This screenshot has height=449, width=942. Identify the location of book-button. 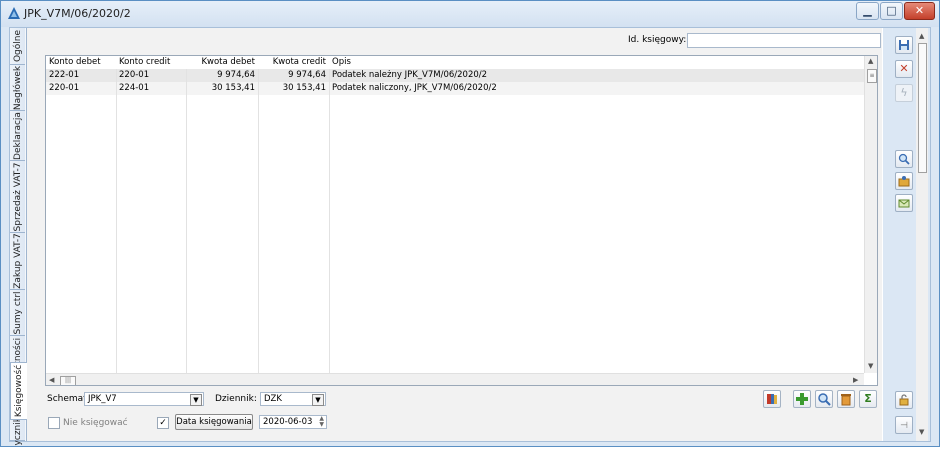
(772, 399).